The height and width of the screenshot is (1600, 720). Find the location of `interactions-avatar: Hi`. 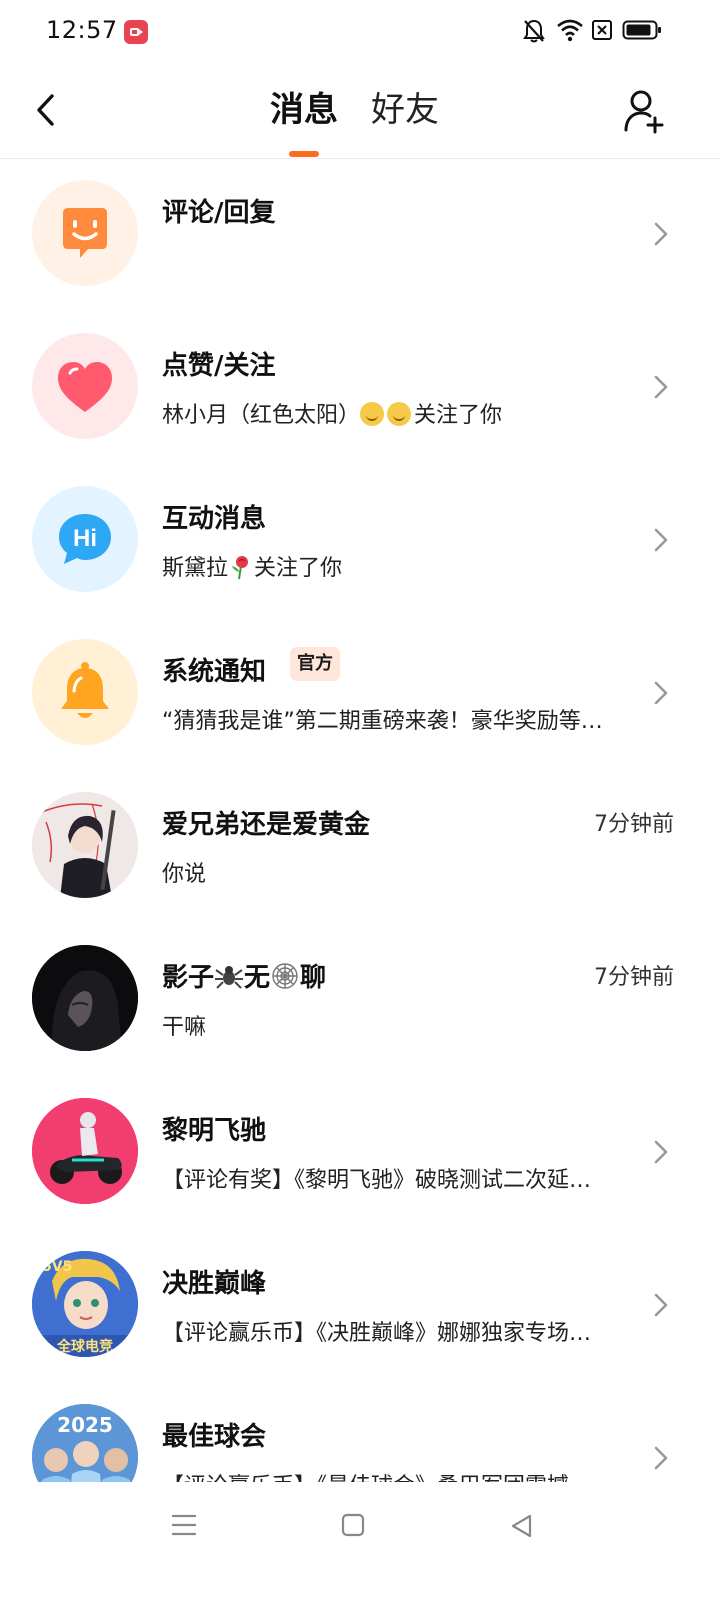

interactions-avatar: Hi is located at coordinates (85, 539).